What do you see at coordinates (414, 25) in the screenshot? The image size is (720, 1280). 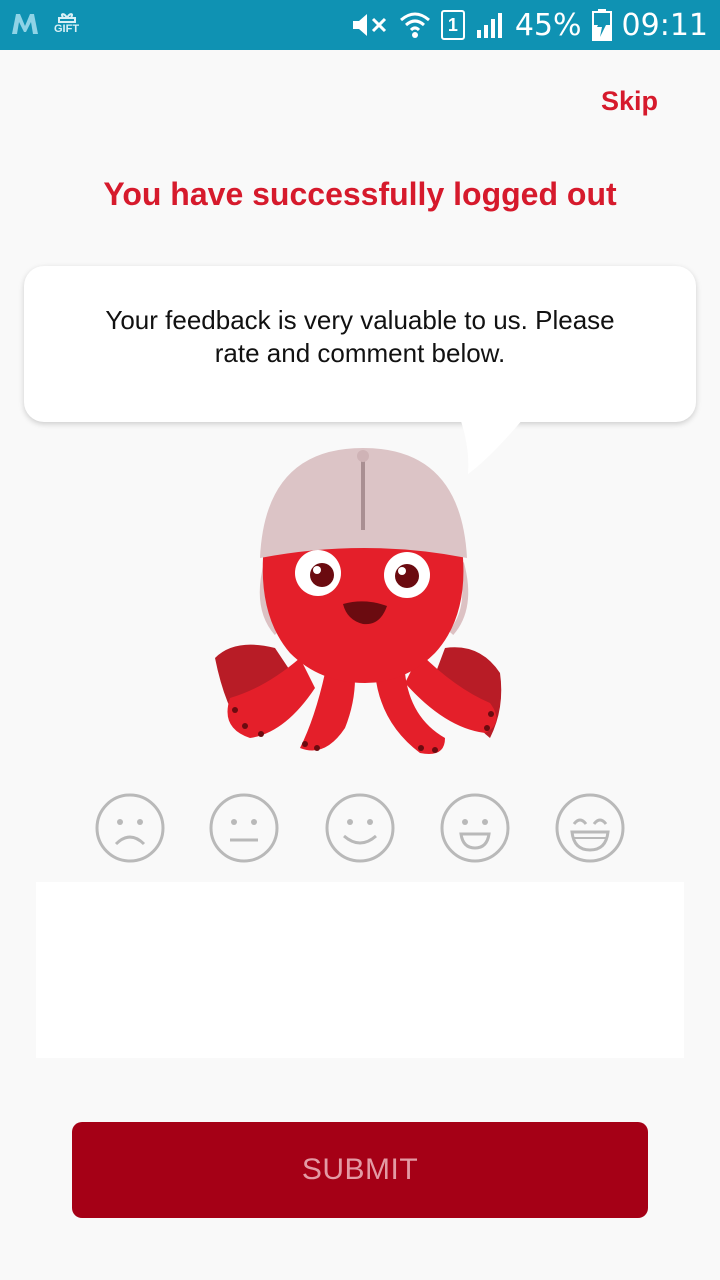 I see `wifi-icon` at bounding box center [414, 25].